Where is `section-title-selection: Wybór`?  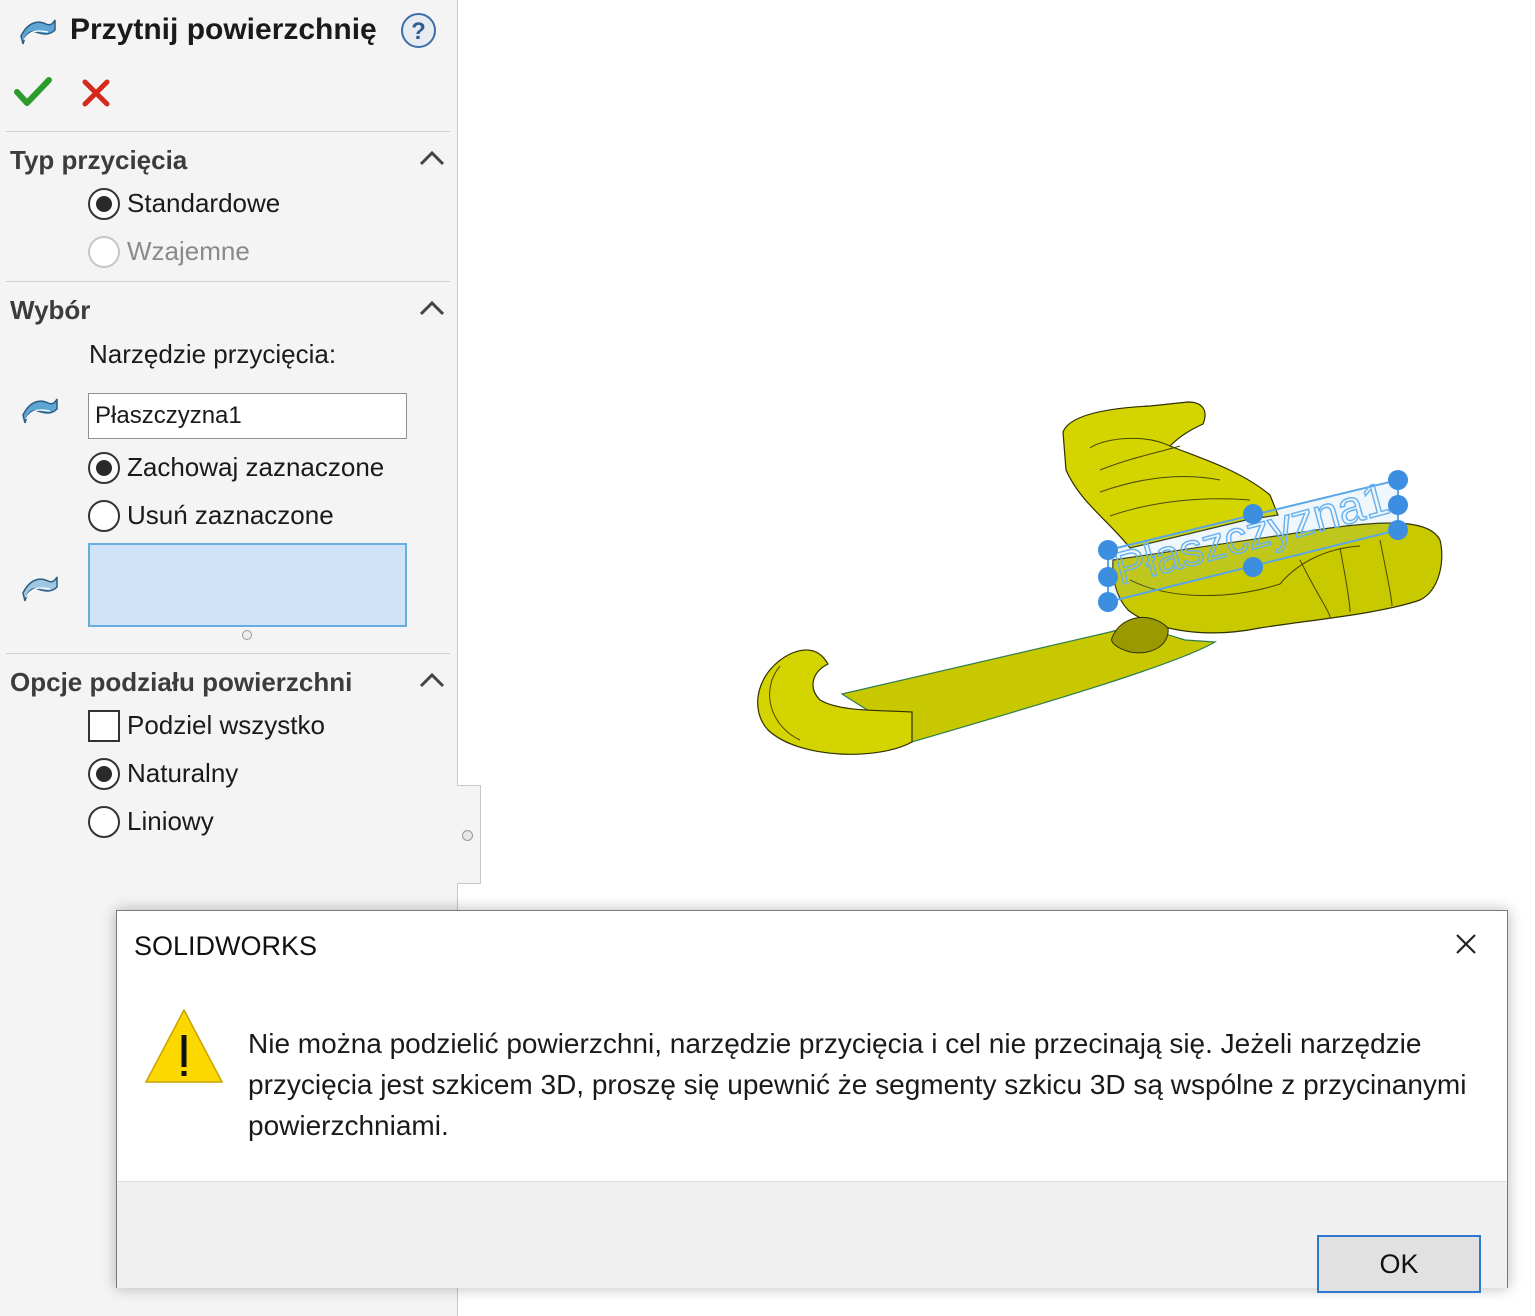
section-title-selection: Wybór is located at coordinates (50, 310).